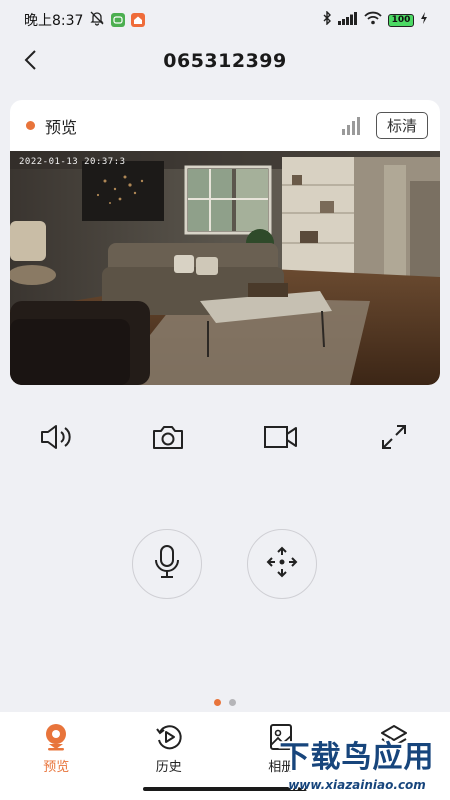  What do you see at coordinates (357, 785) in the screenshot?
I see `watermark-url: www.xiazainiao.com` at bounding box center [357, 785].